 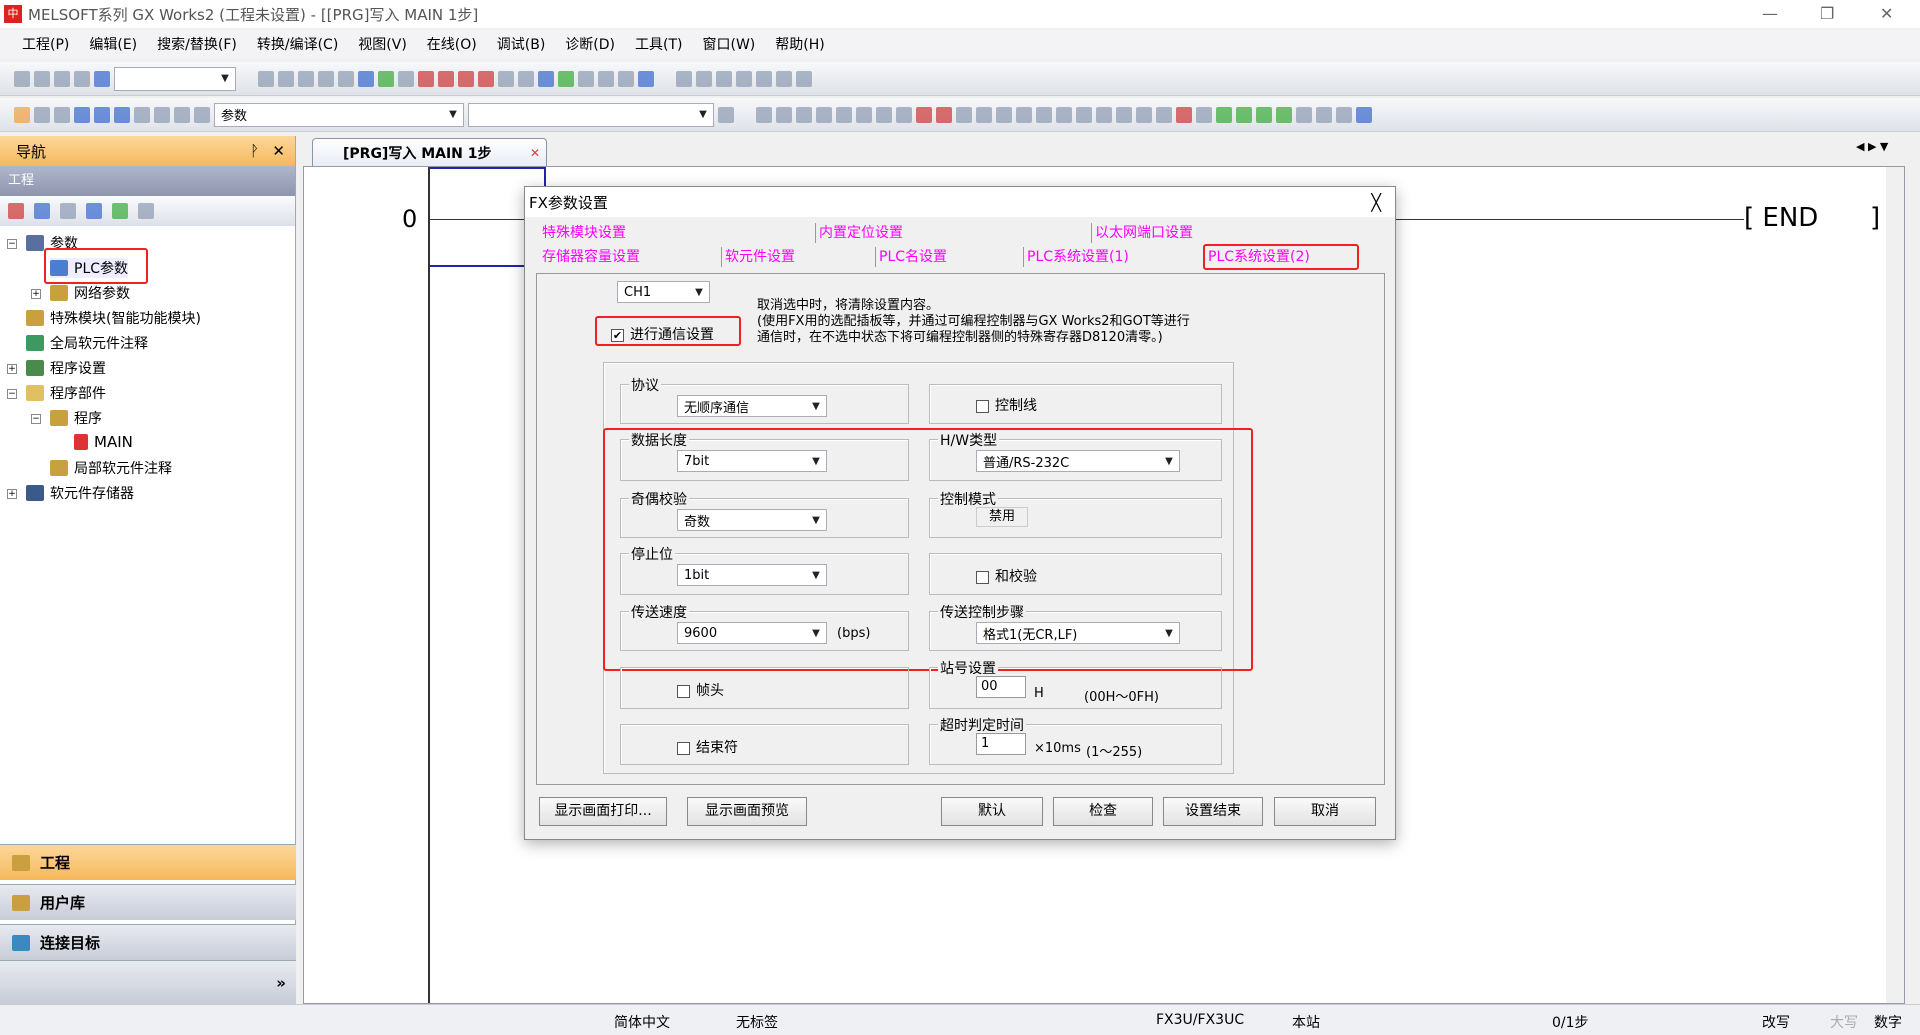 I want to click on delete-line-icon, so click(x=924, y=114).